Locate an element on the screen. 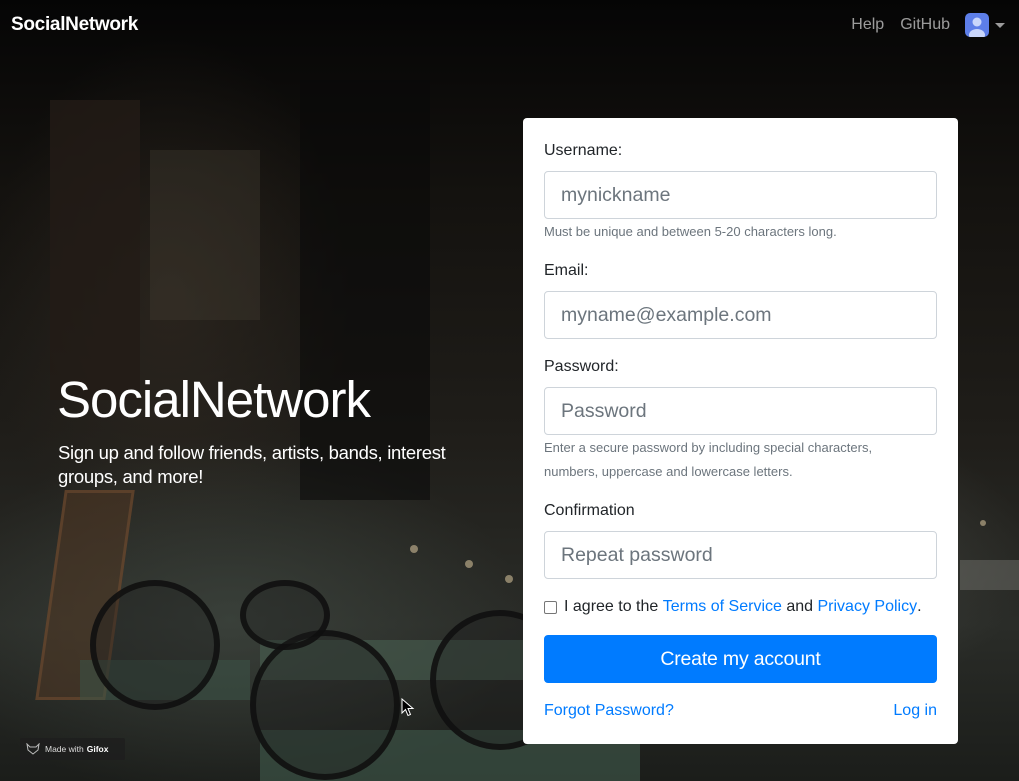 The image size is (1019, 781). fox-icon is located at coordinates (33, 749).